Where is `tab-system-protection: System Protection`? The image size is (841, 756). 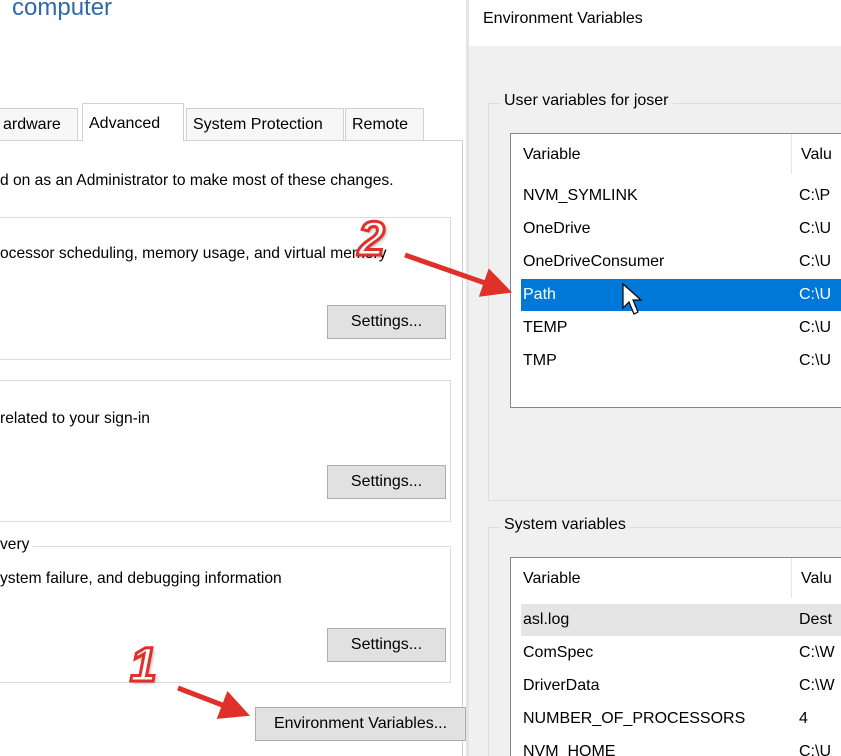 tab-system-protection: System Protection is located at coordinates (265, 124).